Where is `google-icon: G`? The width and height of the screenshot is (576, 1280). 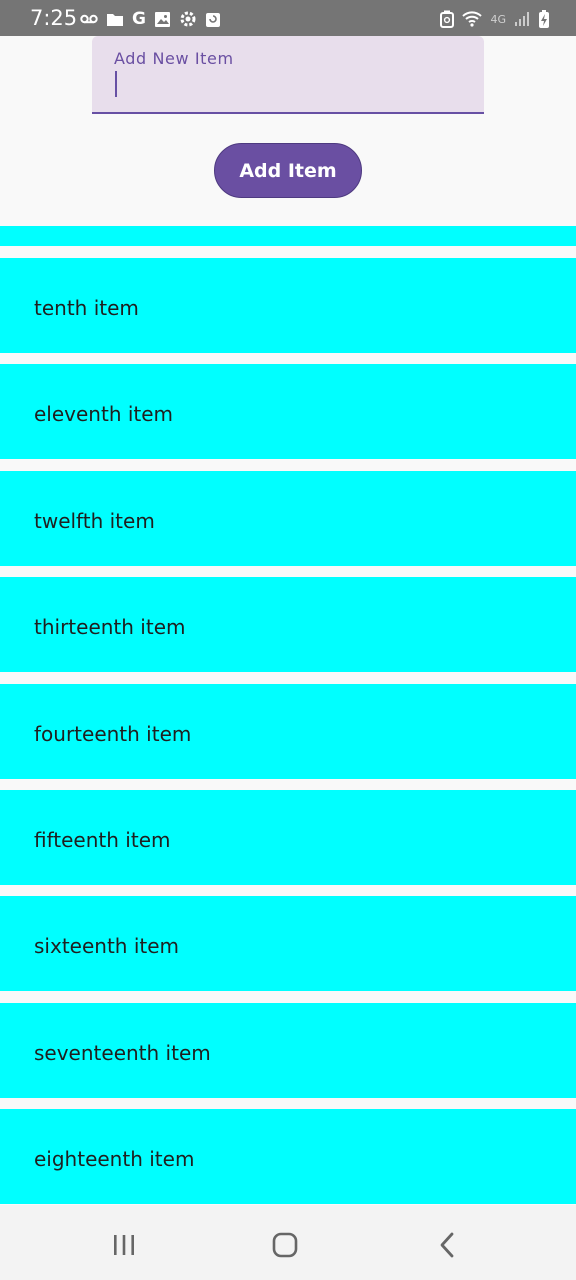 google-icon: G is located at coordinates (139, 19).